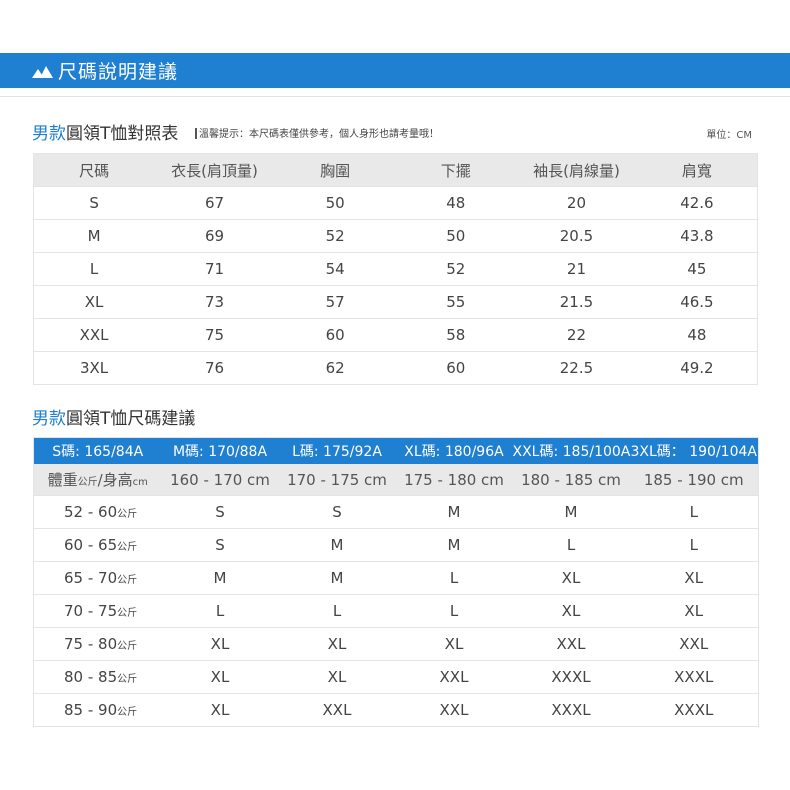 The width and height of the screenshot is (790, 790). What do you see at coordinates (395, 96) in the screenshot?
I see `divider` at bounding box center [395, 96].